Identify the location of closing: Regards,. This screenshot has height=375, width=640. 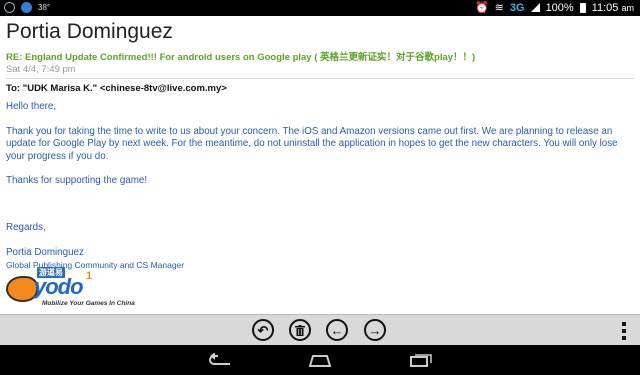
(26, 227).